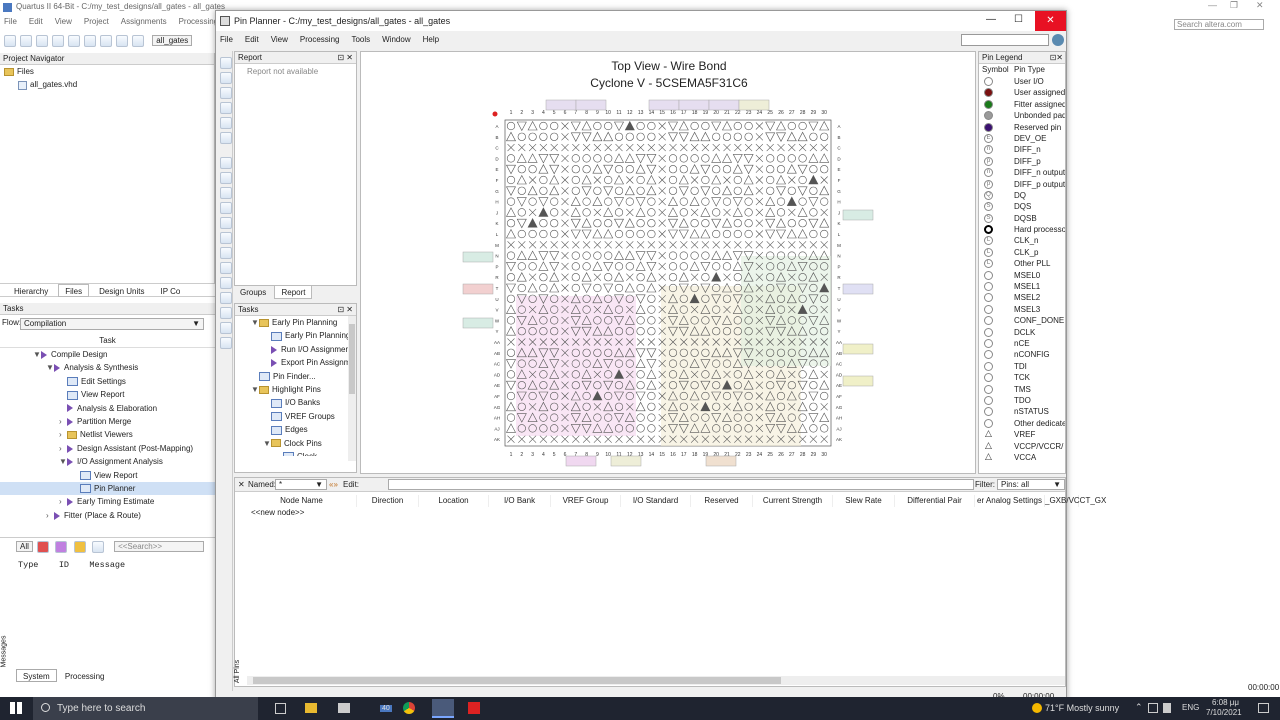 The width and height of the screenshot is (1280, 720). I want to click on notification-icon, so click(1263, 708).